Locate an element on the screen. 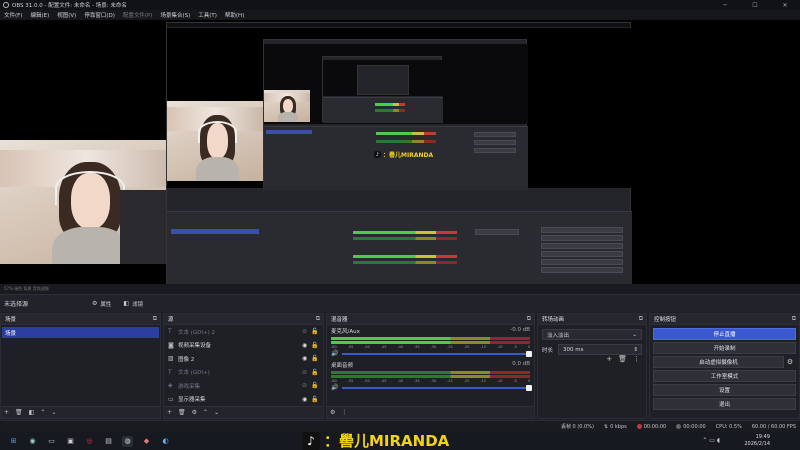  system-clock: 19:49 2026/2/14 is located at coordinates (757, 441).